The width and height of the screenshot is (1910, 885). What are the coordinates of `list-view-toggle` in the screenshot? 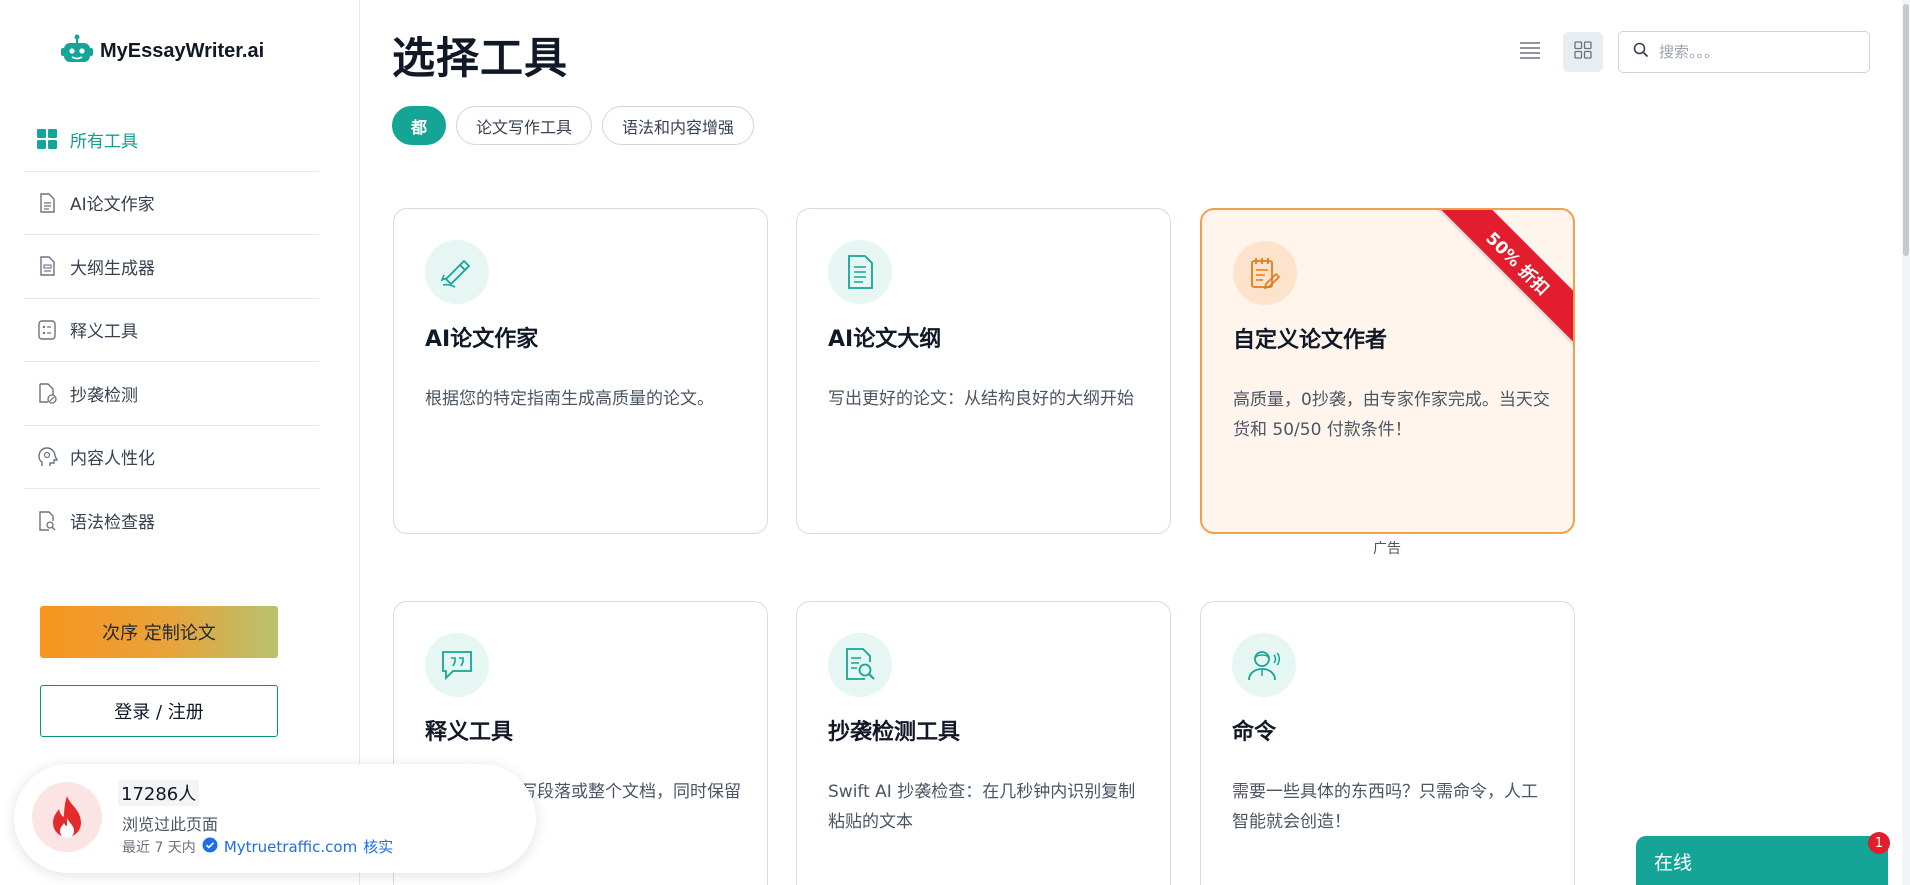 It's located at (1530, 52).